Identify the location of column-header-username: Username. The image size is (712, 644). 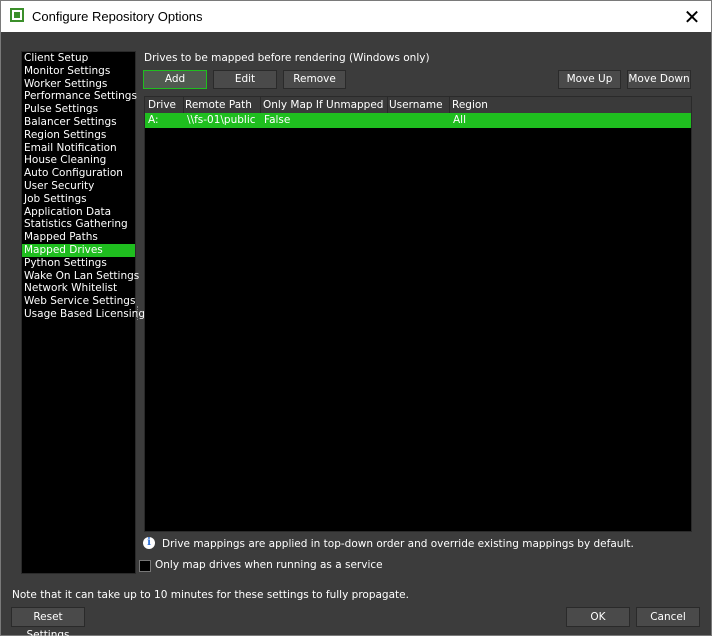
(418, 105).